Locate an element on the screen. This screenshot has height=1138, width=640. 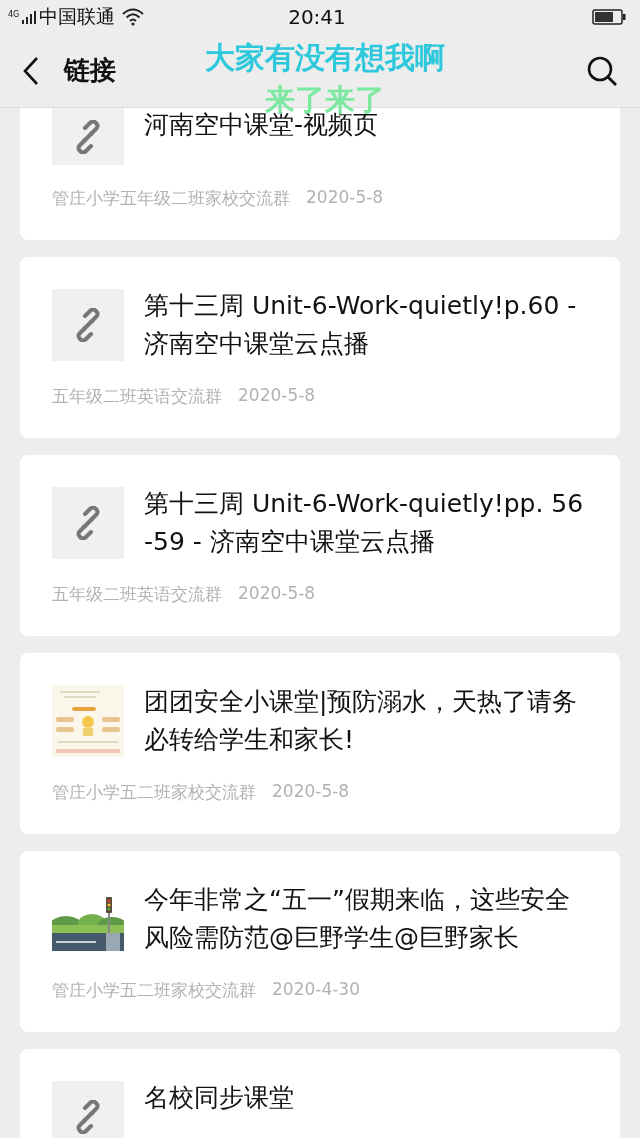
link-card: 团团安全小课堂|预防溺水，天热了请务必转给学生和家长! 管庄小学五二班家校交流群 2020-5-8 is located at coordinates (320, 743).